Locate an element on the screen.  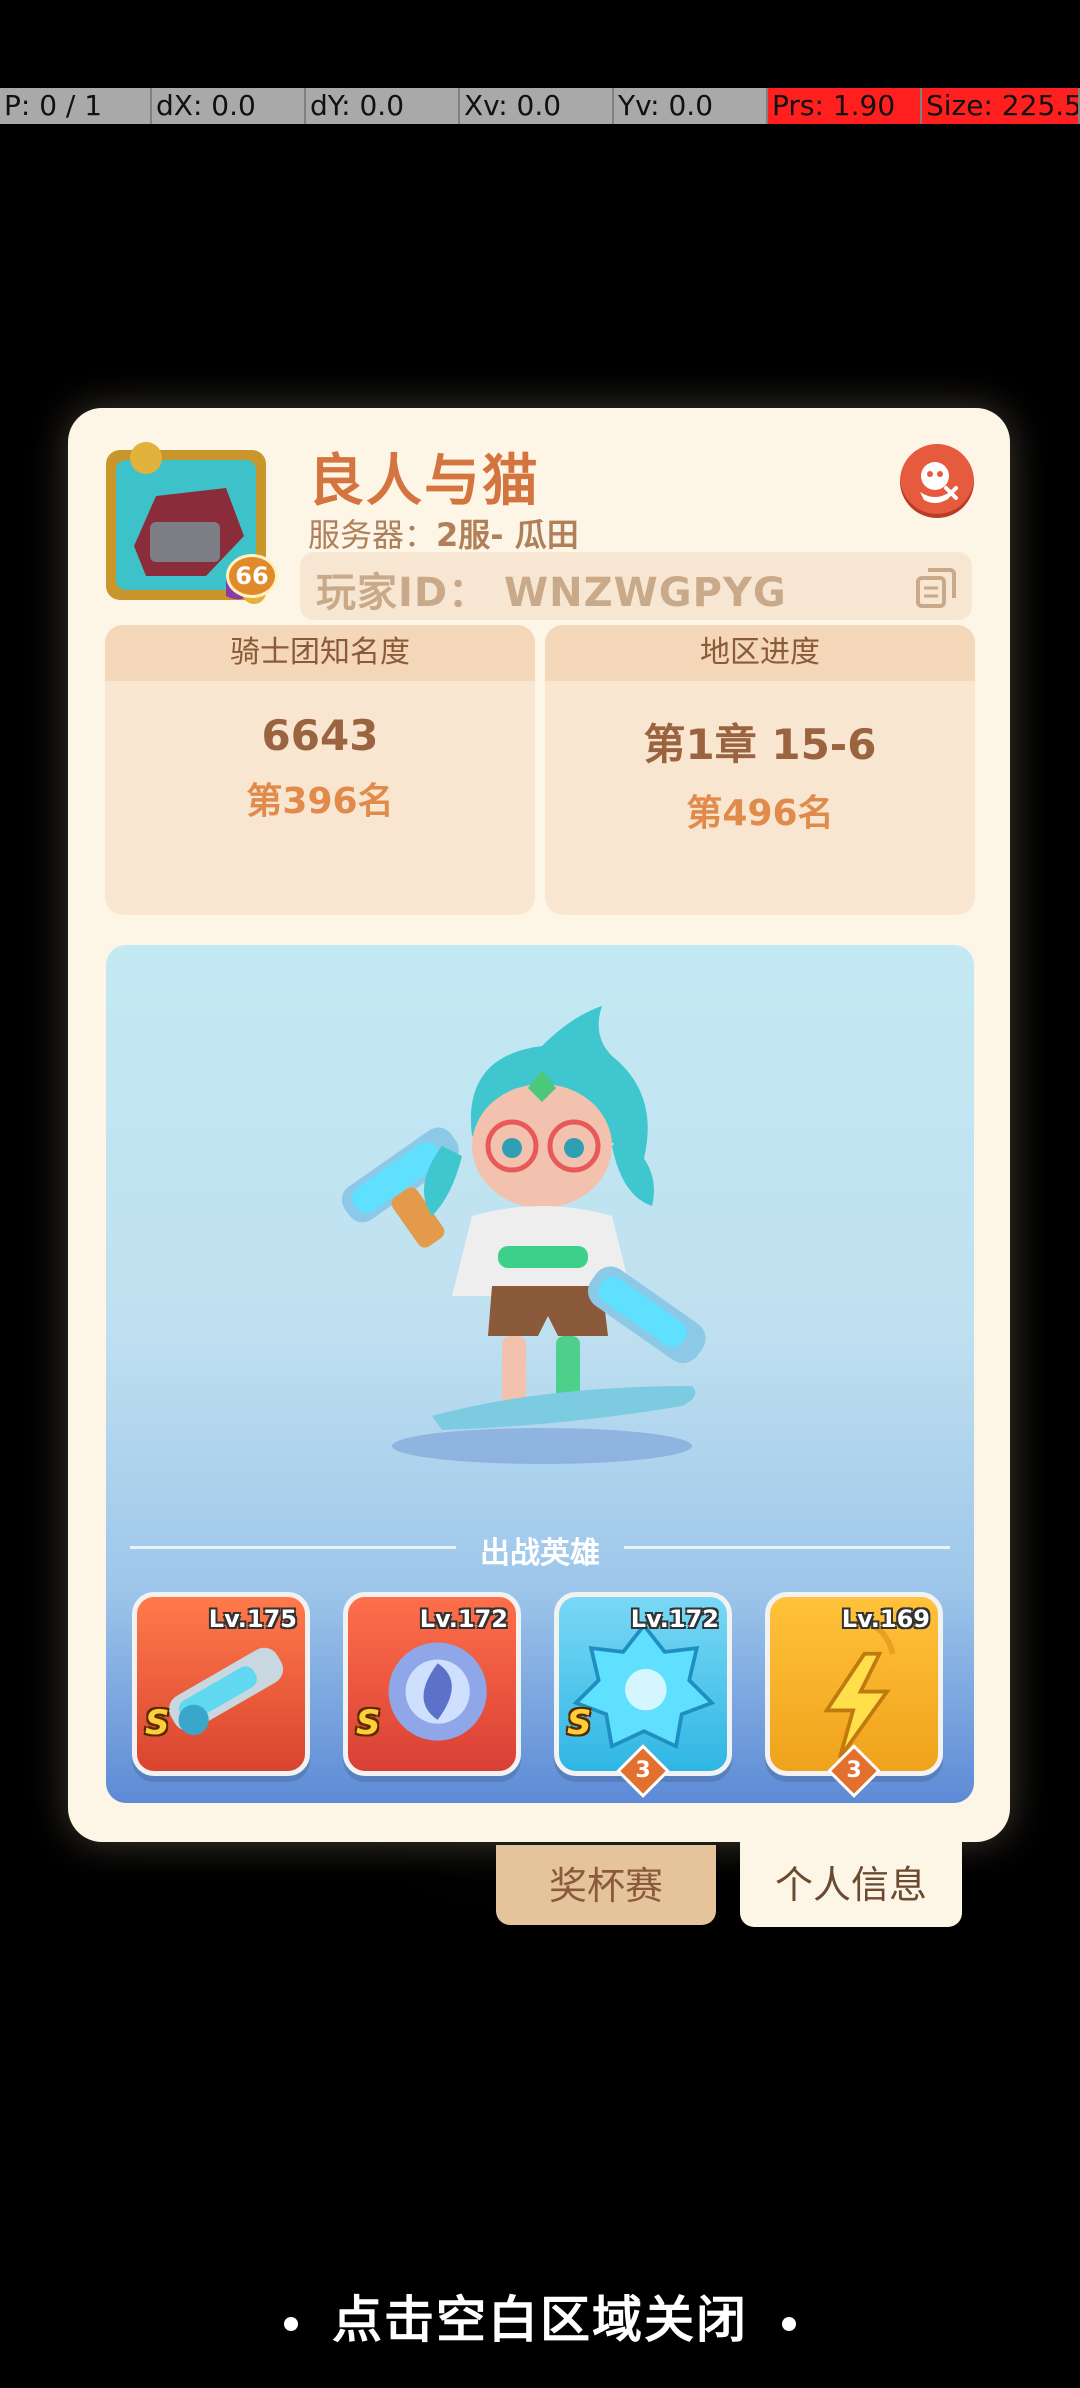
avatar-level-badge: 66 is located at coordinates (252, 576).